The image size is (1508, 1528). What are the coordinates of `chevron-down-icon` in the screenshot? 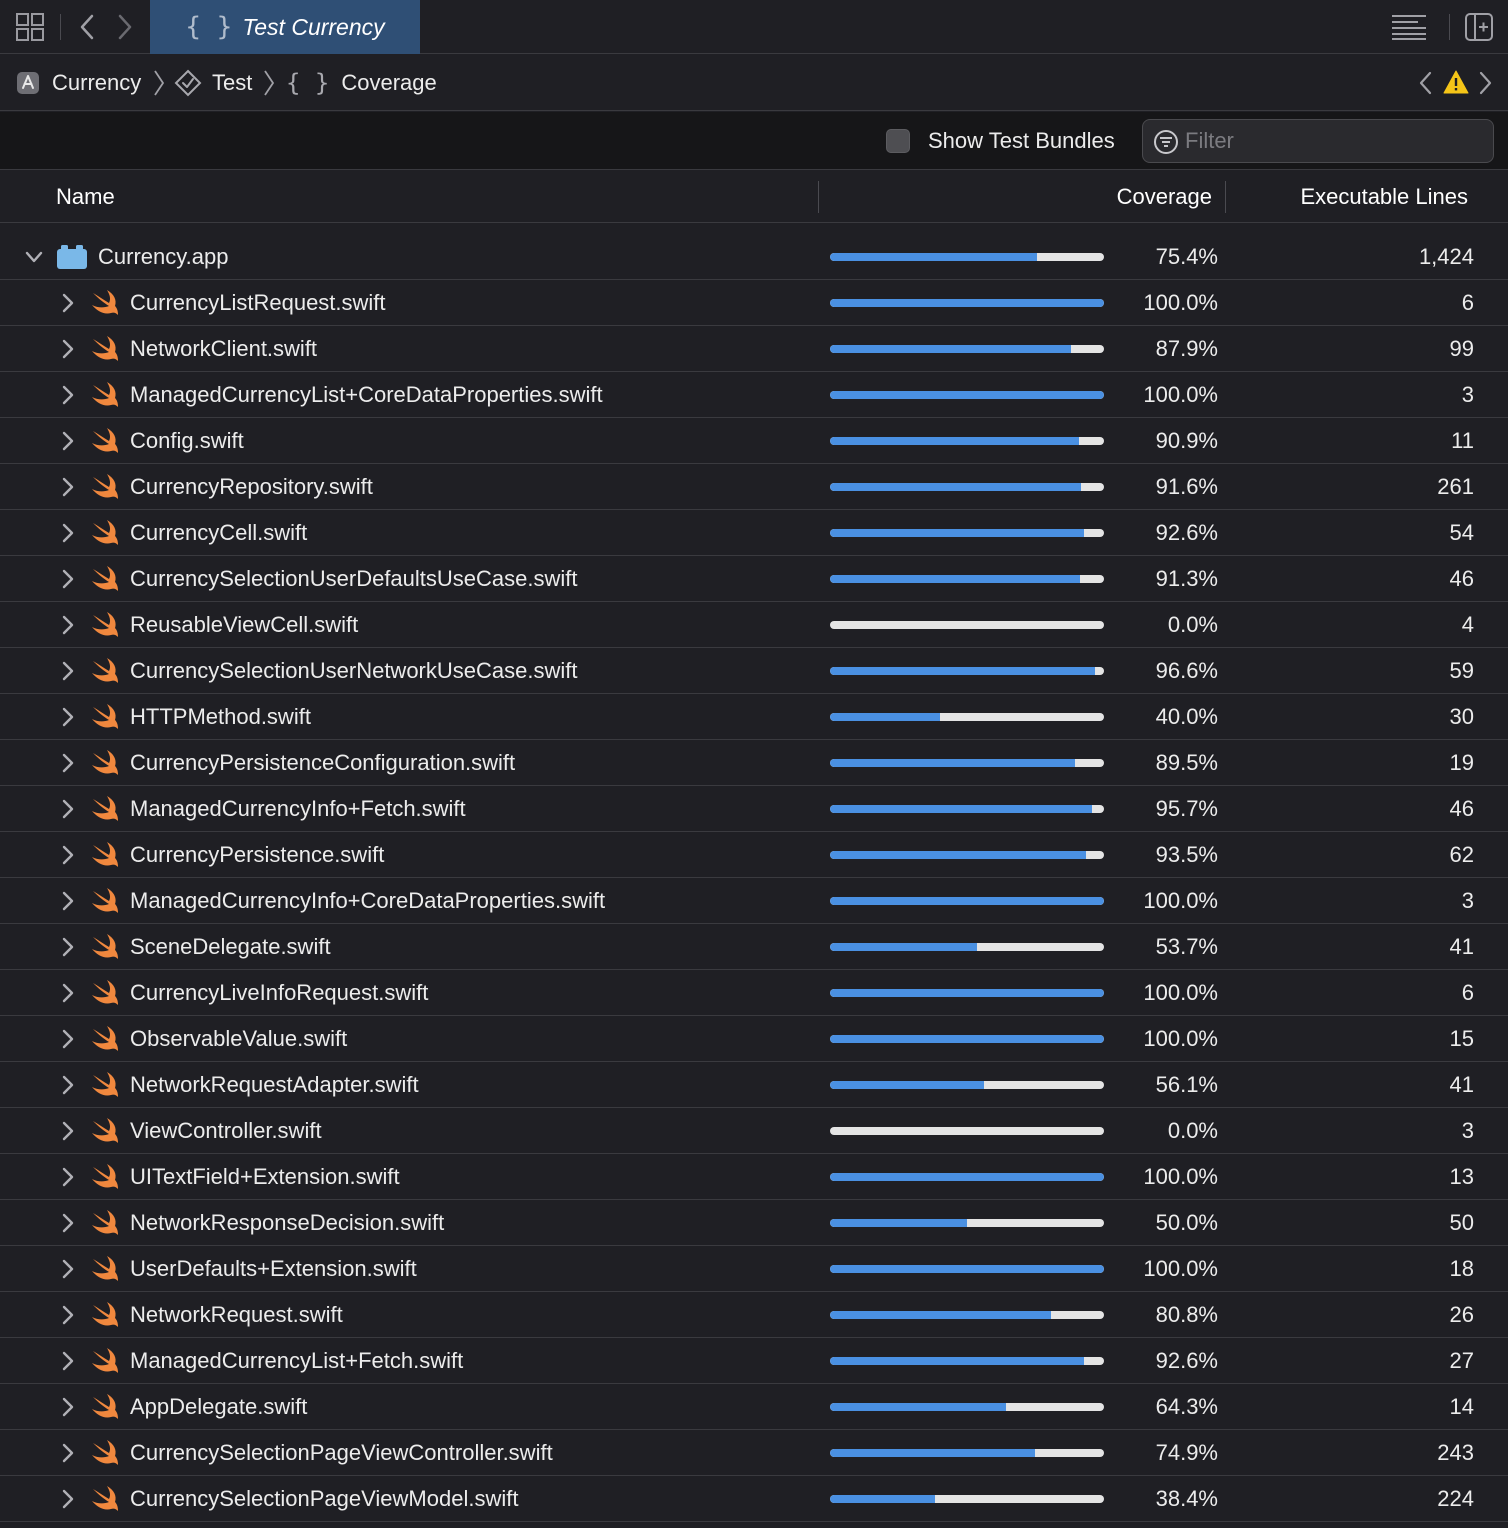 It's located at (34, 257).